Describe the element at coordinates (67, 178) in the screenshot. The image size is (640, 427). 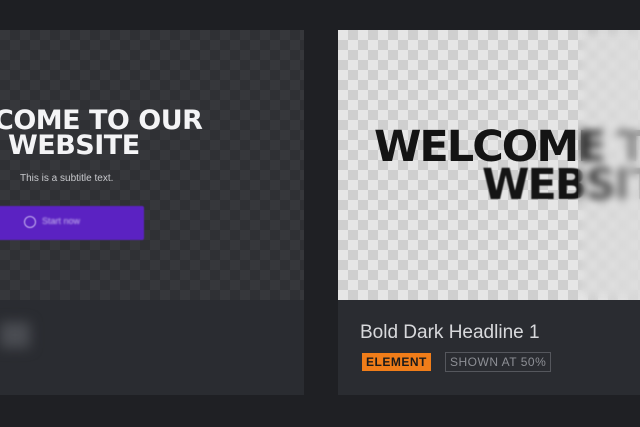
I see `preview-subtitle: This is a subtitle text.` at that location.